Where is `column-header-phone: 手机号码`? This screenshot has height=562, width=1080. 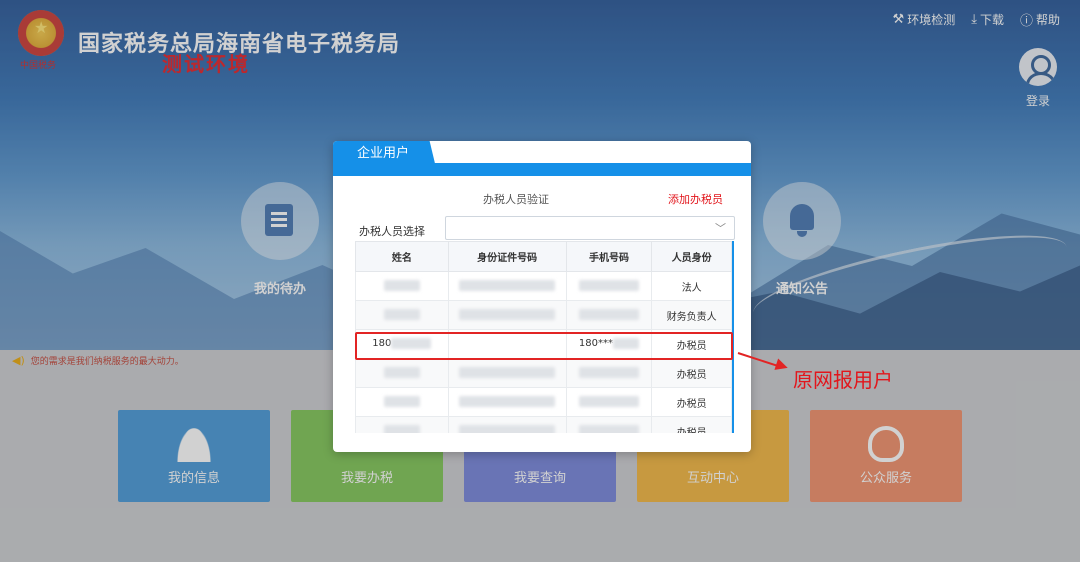 column-header-phone: 手机号码 is located at coordinates (609, 256).